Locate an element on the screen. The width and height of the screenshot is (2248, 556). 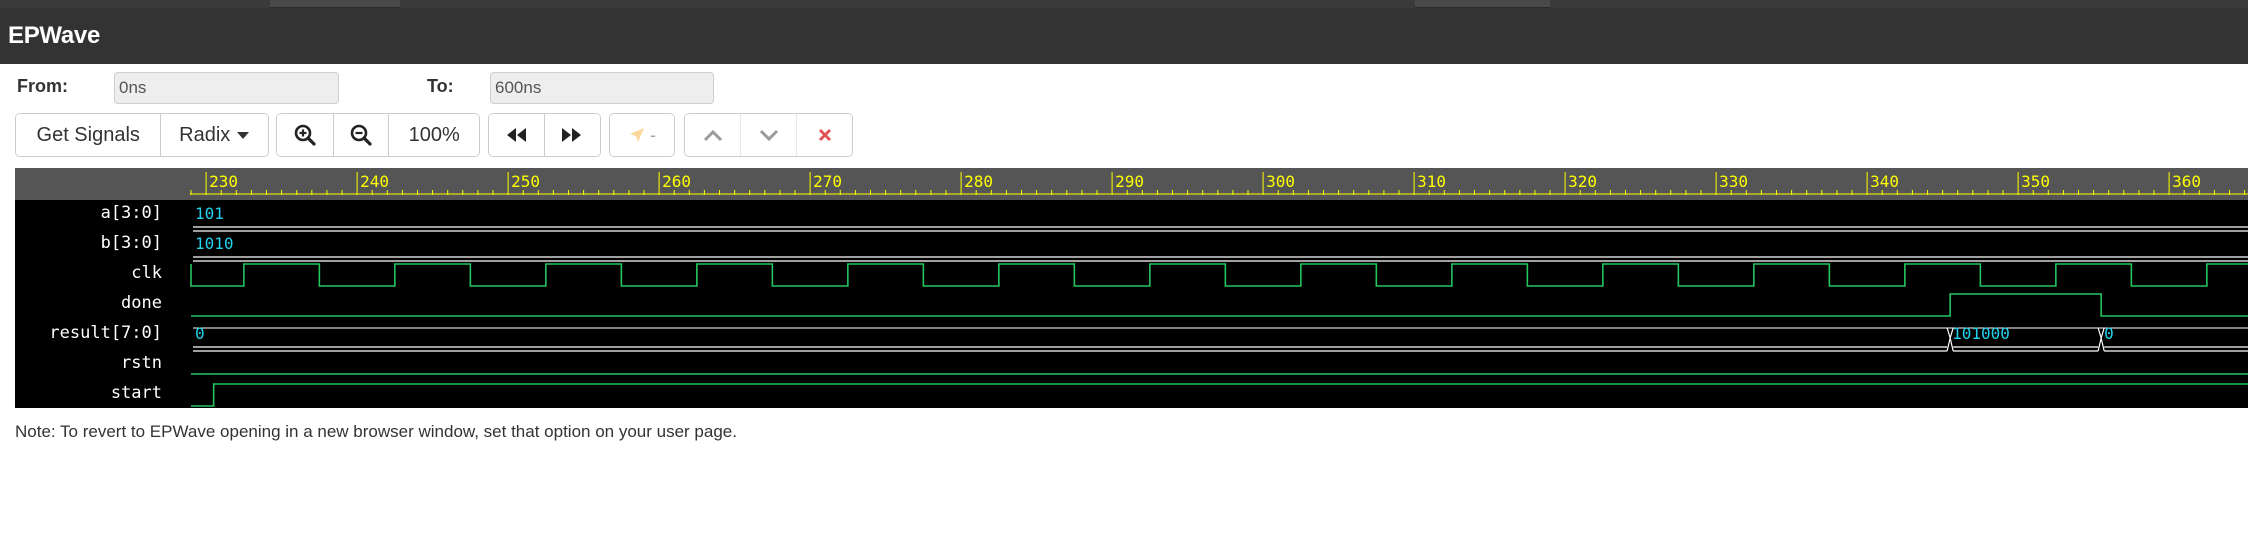
jump-to-end-button is located at coordinates (572, 135).